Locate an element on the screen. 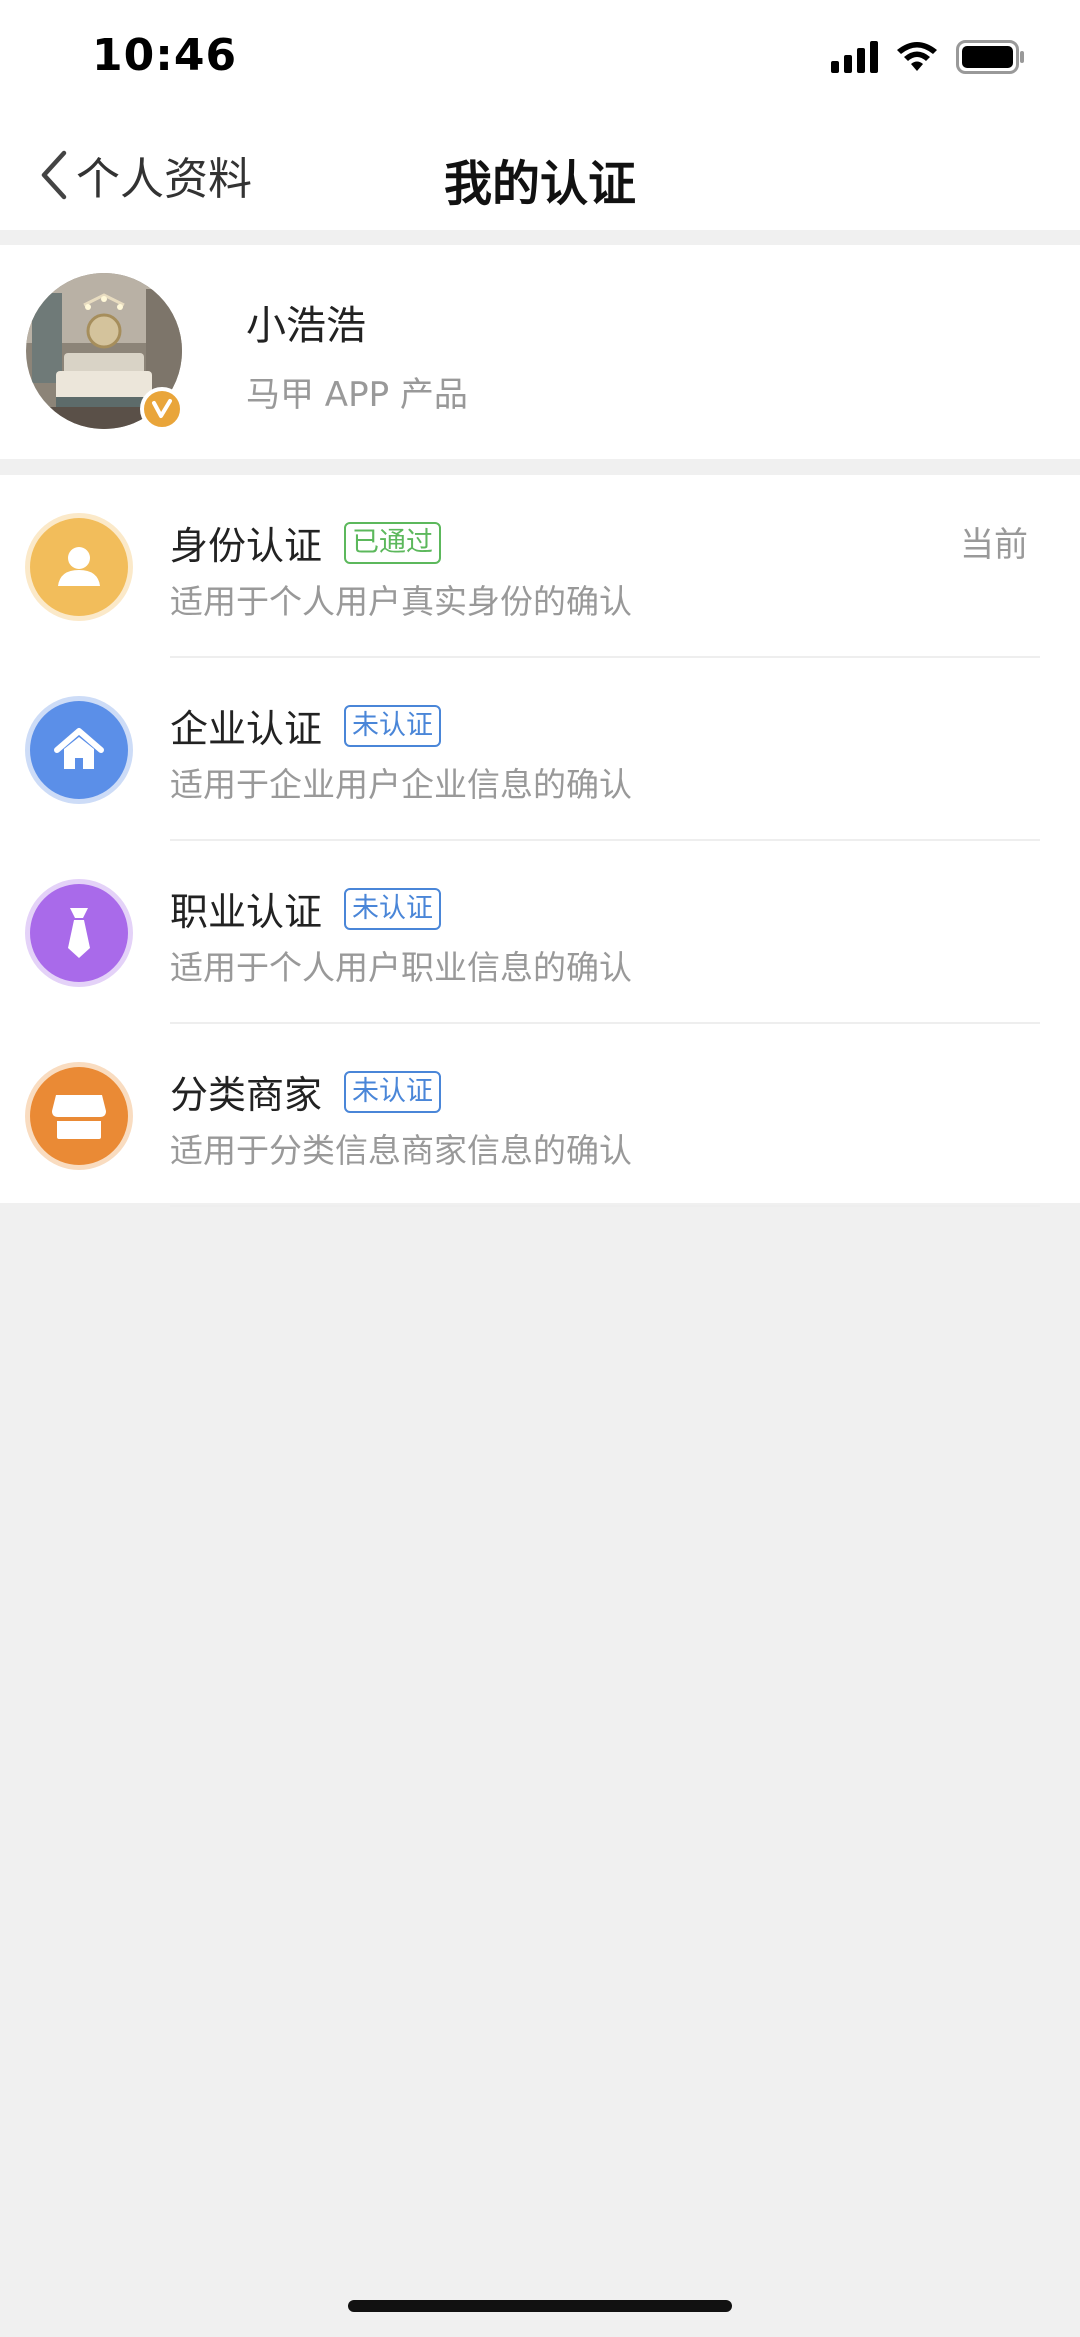  store-icon is located at coordinates (79, 1116).